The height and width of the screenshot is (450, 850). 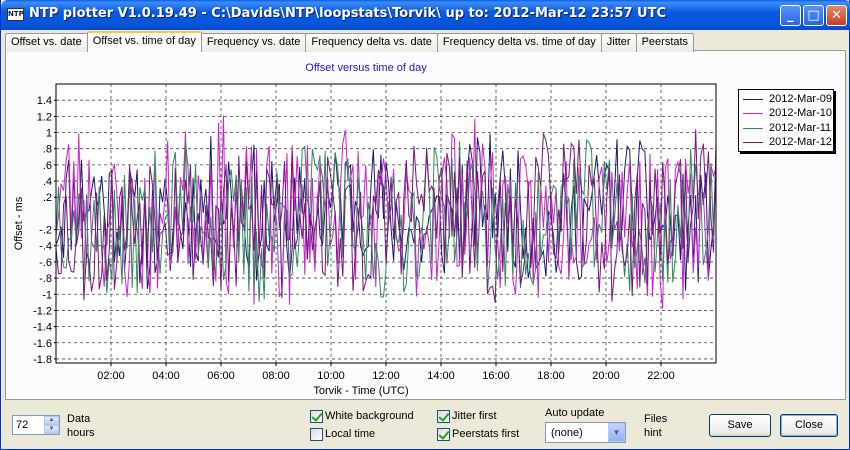 I want to click on y-tick-label: -1.8, so click(x=42, y=360).